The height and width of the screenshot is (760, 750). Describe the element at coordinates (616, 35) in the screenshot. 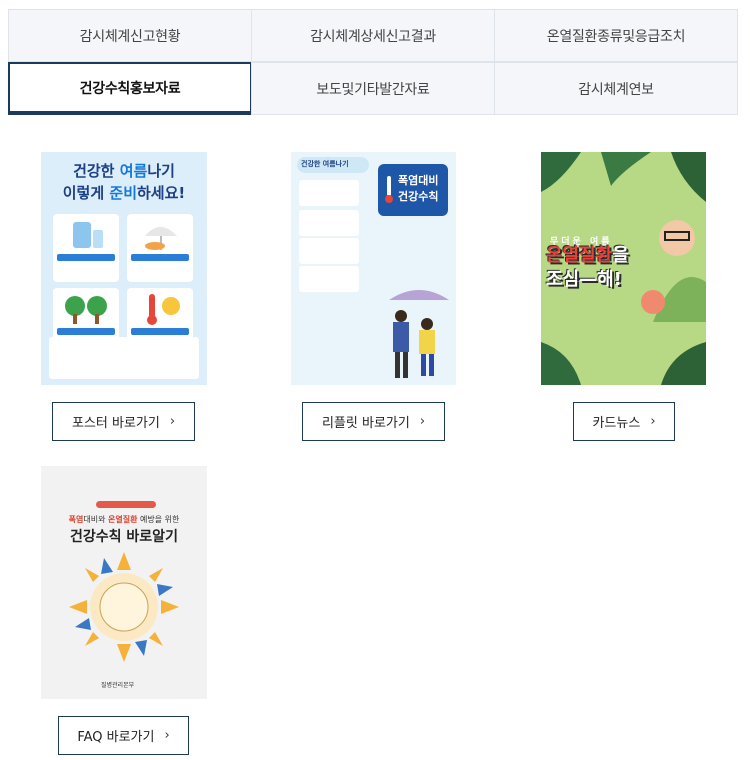

I see `tab-heat-illness-types-first-aid: 온열질환종류및응급조치` at that location.